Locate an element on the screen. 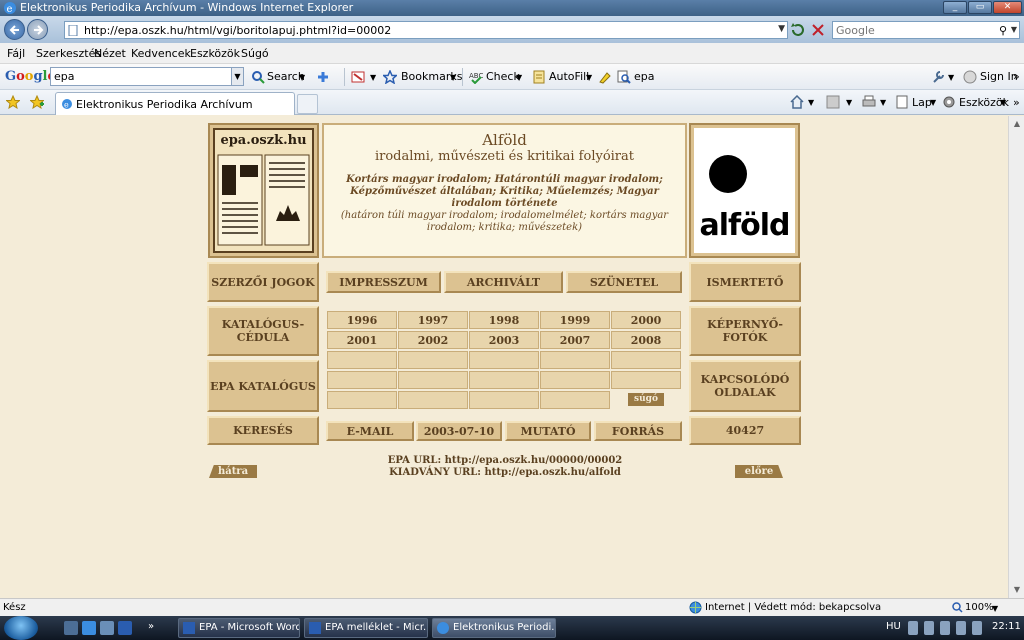 This screenshot has width=1024, height=640. google-search-icon is located at coordinates (258, 77).